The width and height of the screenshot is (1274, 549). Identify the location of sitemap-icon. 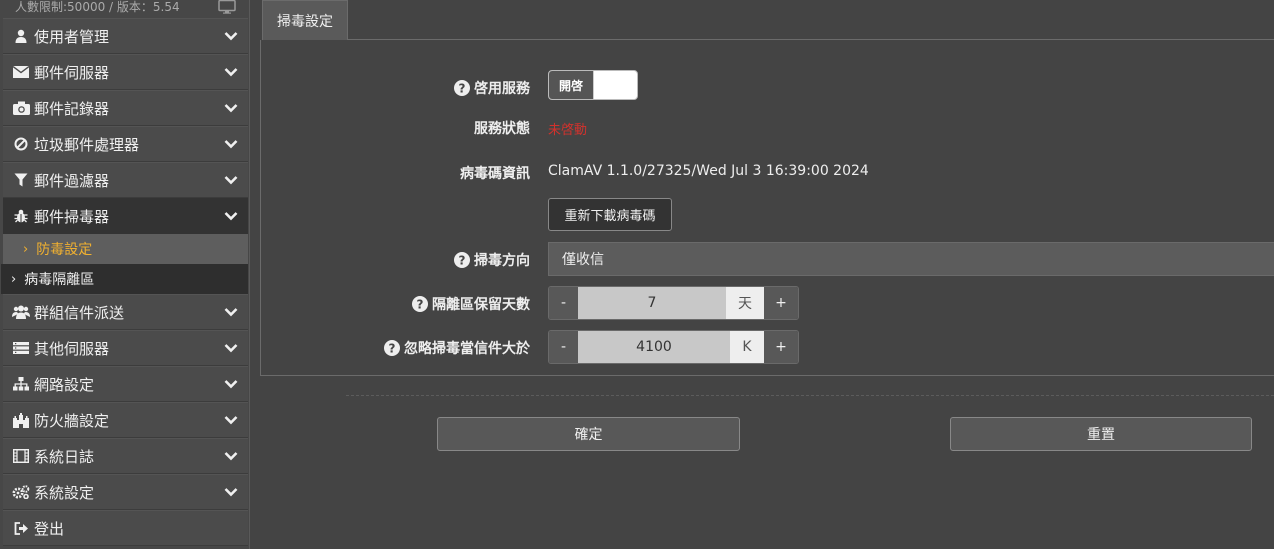
(21, 384).